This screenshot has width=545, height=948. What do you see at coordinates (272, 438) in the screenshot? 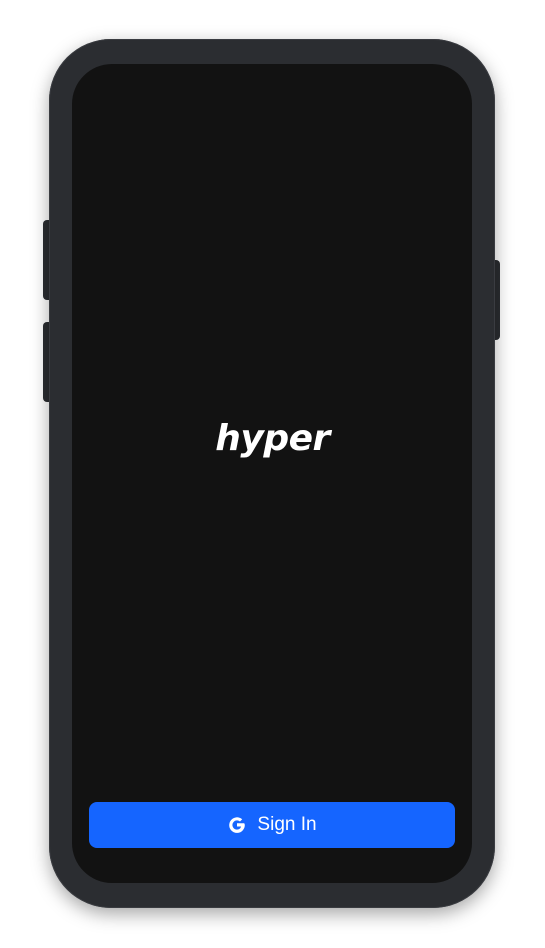
I see `app-logo: hyper` at bounding box center [272, 438].